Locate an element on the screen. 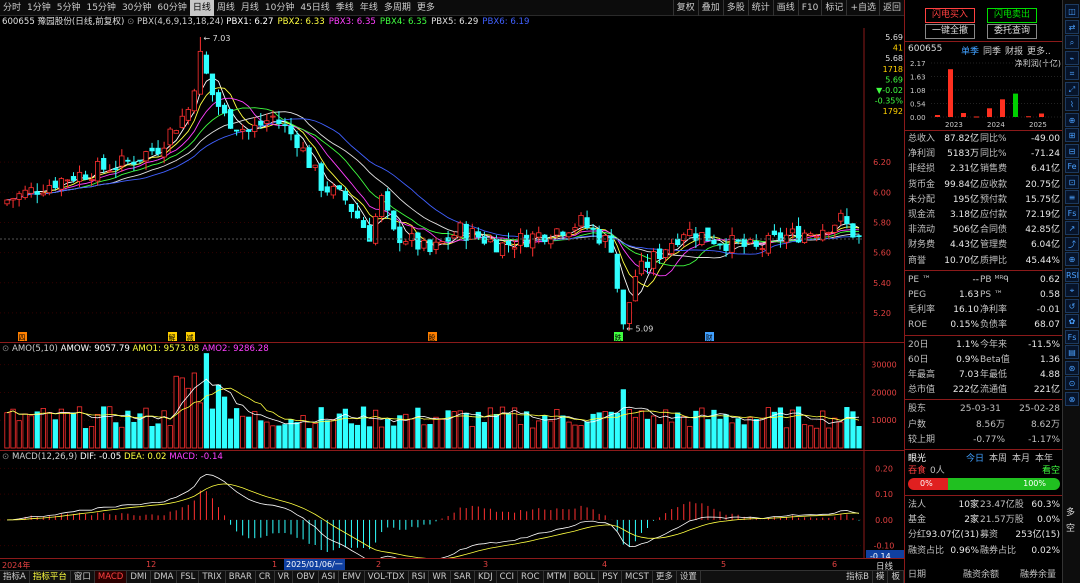 The image size is (1080, 583). info-row: 毛利率 16.10 净利率 -0.01 is located at coordinates (985, 310).